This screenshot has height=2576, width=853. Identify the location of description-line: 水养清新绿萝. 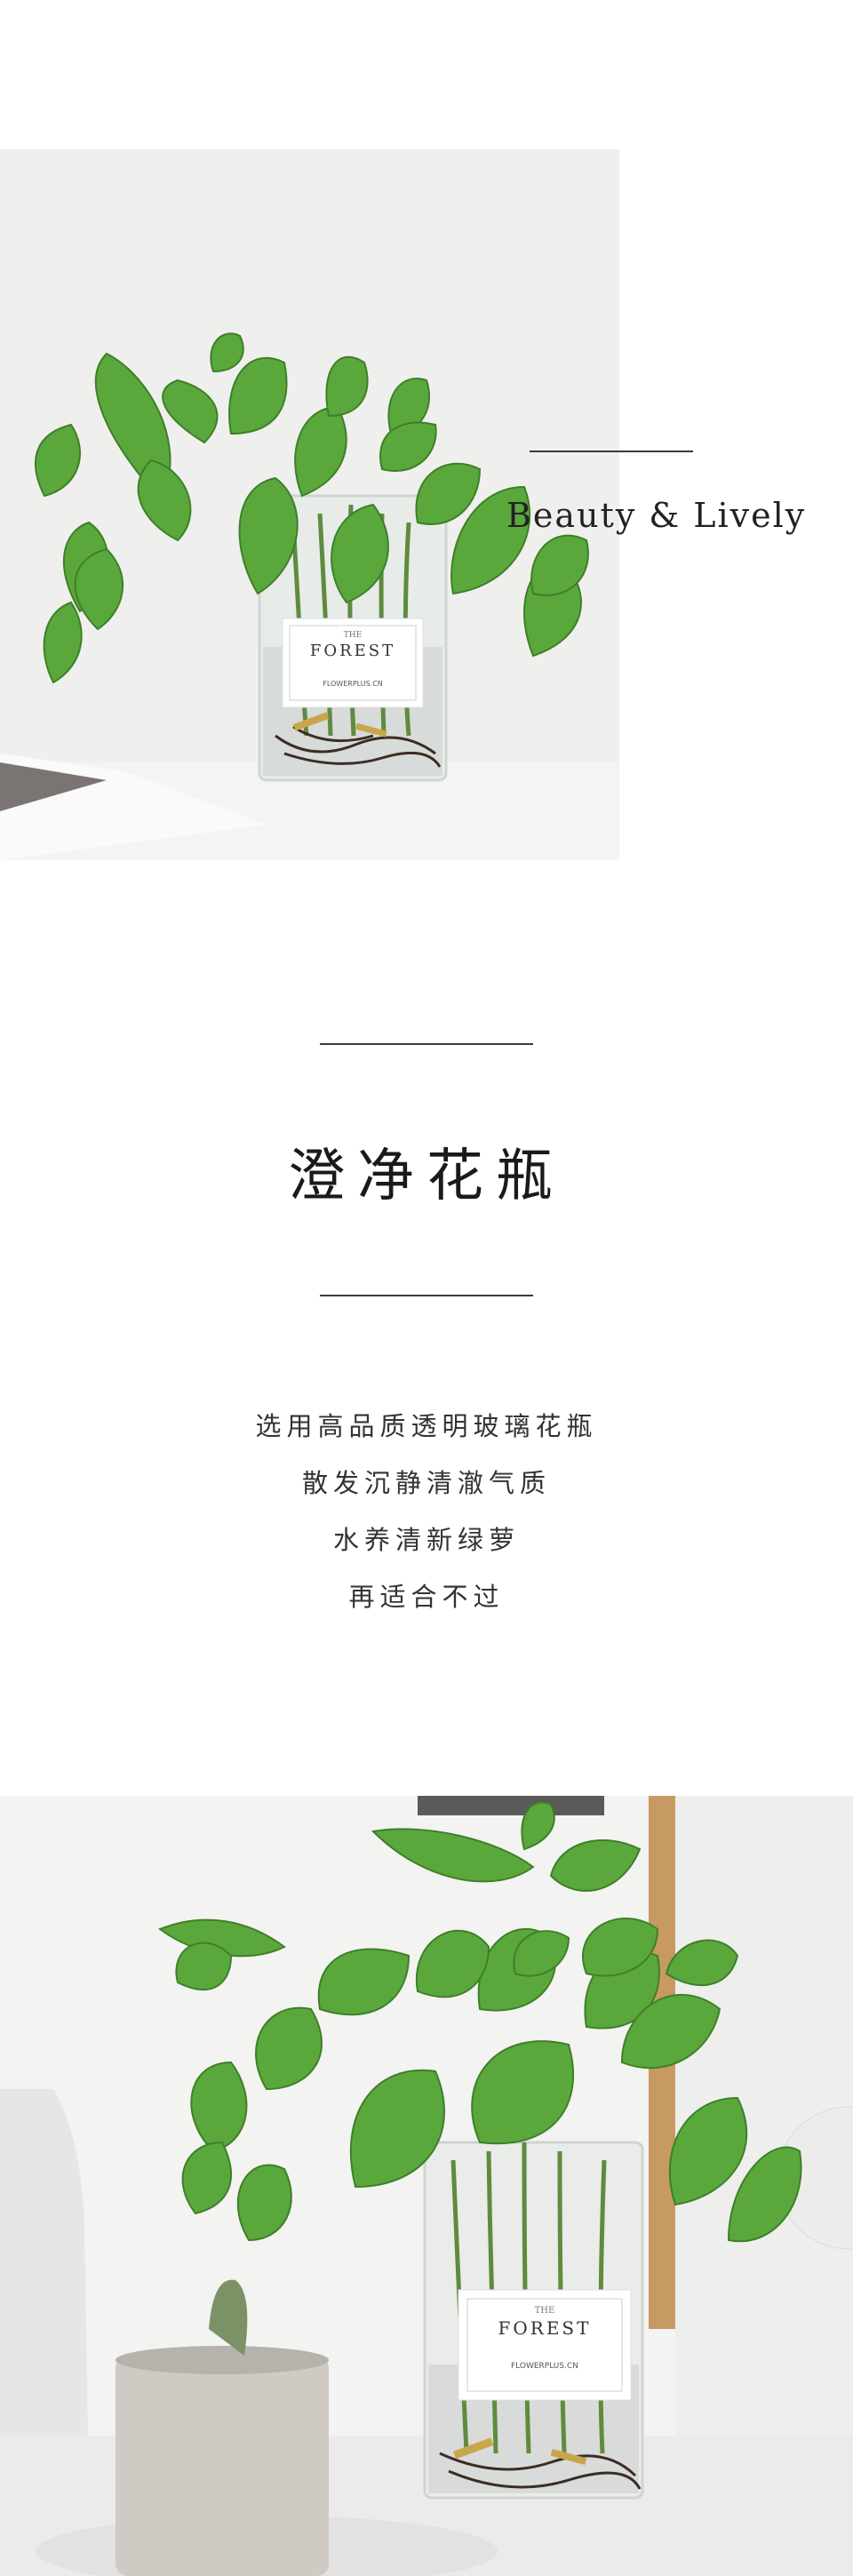
(426, 1540).